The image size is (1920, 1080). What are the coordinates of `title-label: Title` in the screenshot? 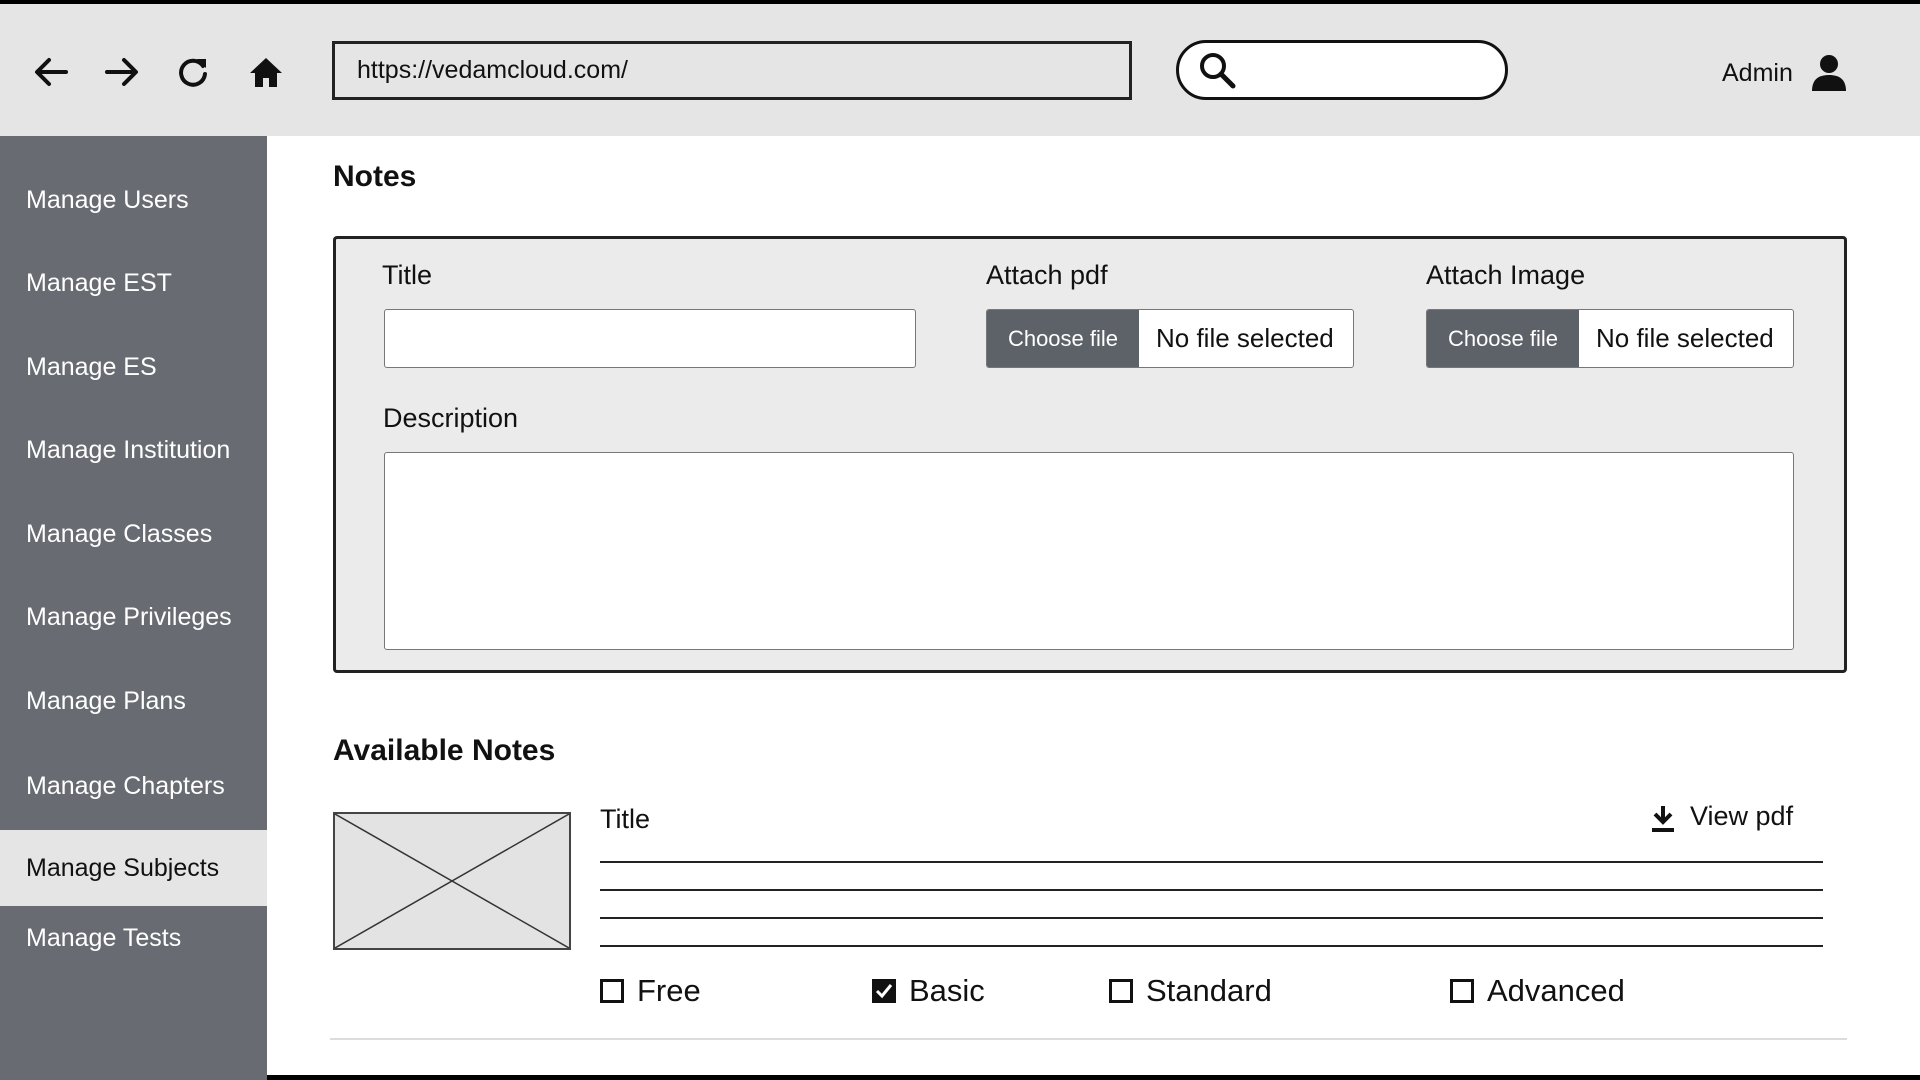 It's located at (407, 275).